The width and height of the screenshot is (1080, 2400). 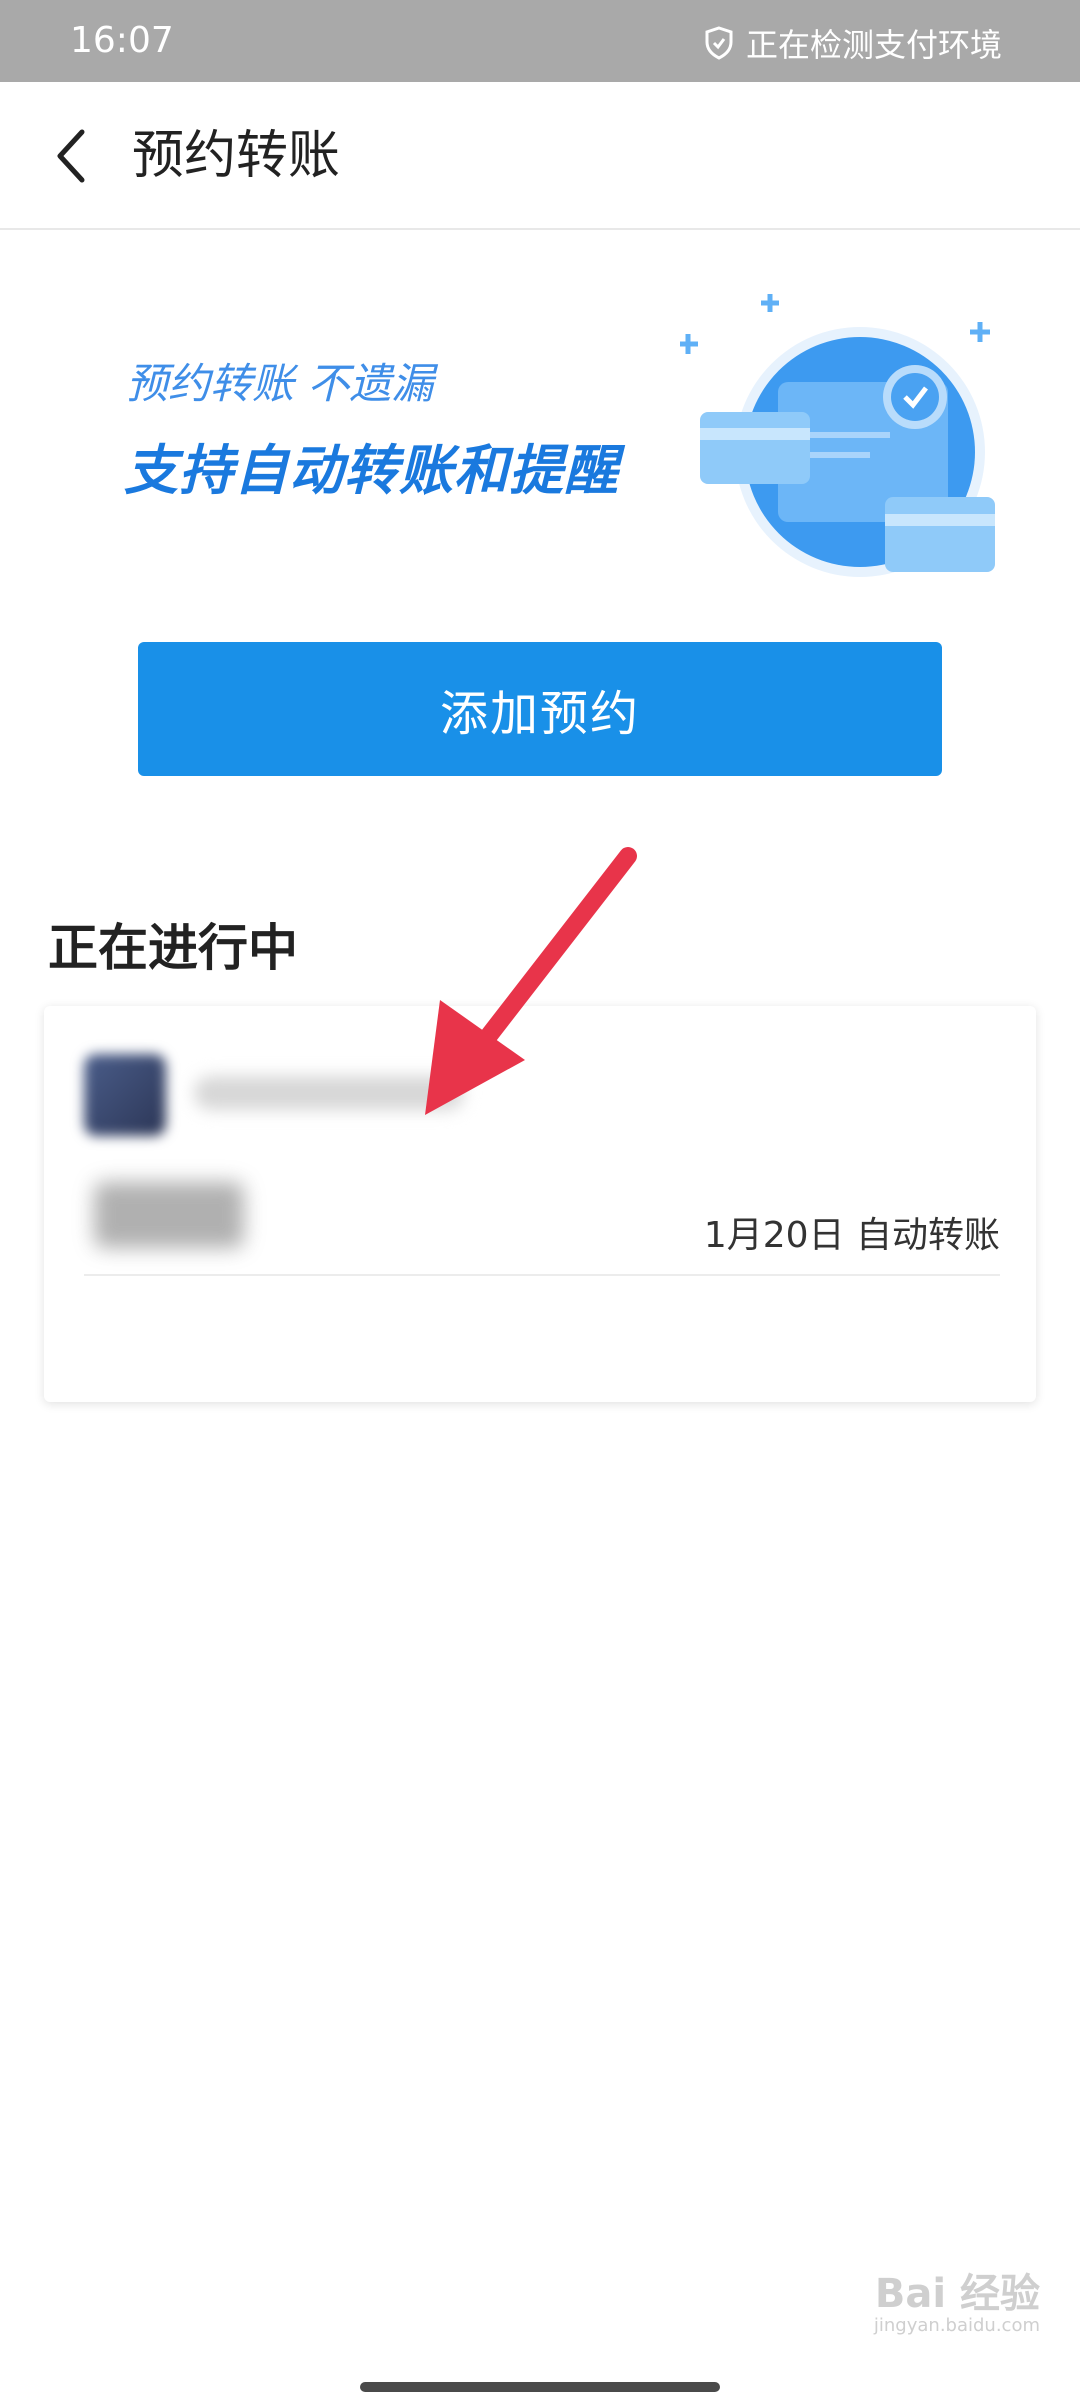 What do you see at coordinates (531, 981) in the screenshot?
I see `red-arrow-annotation` at bounding box center [531, 981].